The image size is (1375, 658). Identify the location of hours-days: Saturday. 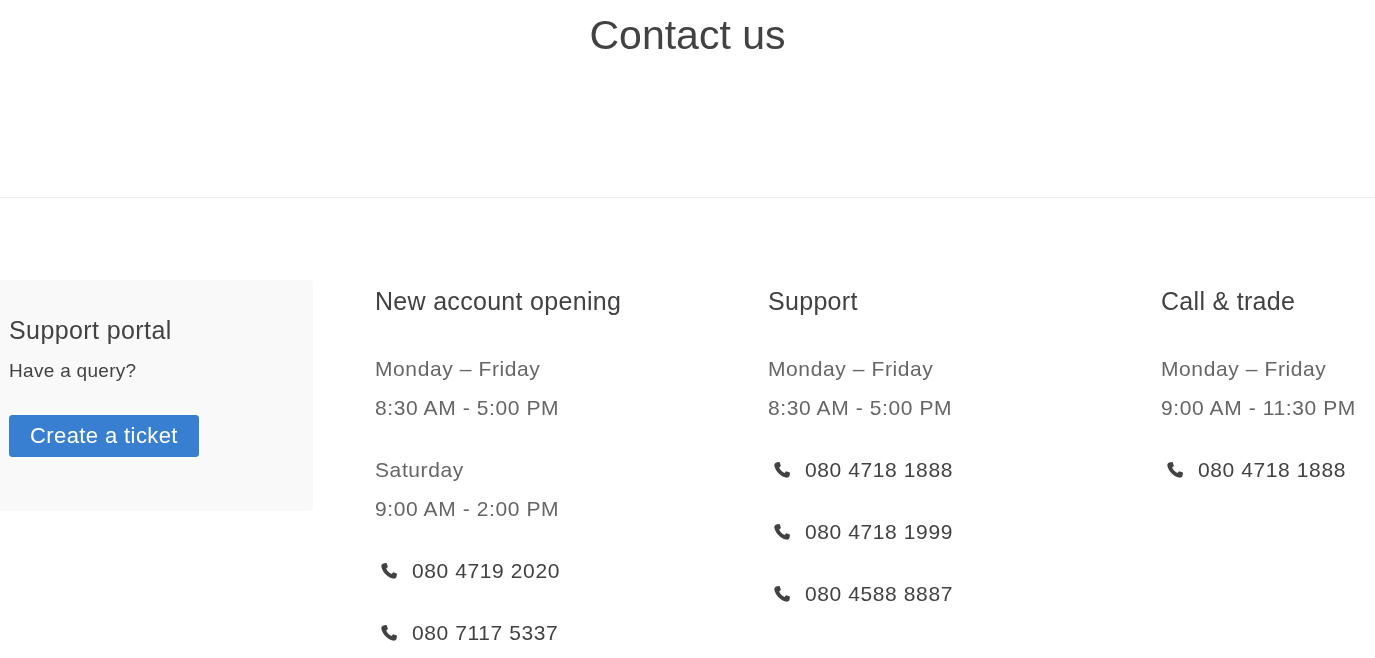
(419, 469).